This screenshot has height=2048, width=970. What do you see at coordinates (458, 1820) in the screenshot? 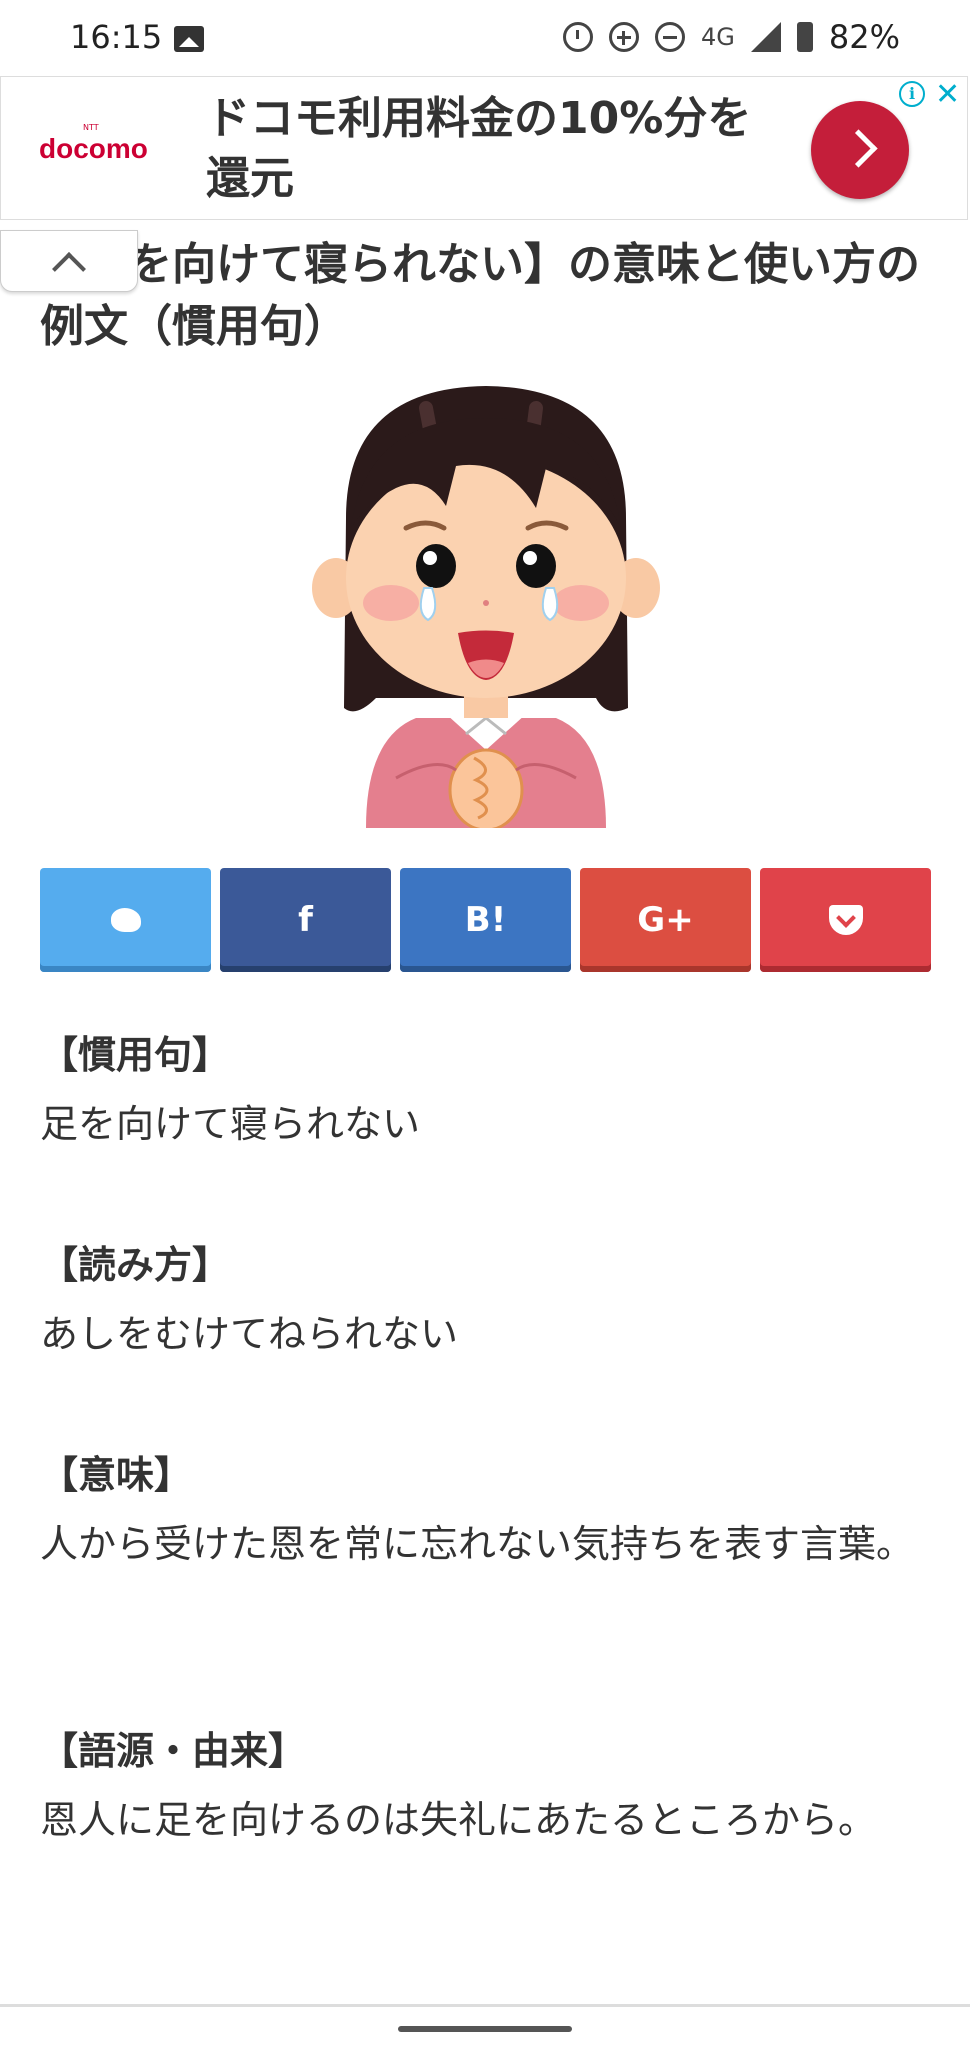
I see `section-body: 恩人に足を向けるのは失礼にあたるところから。` at bounding box center [458, 1820].